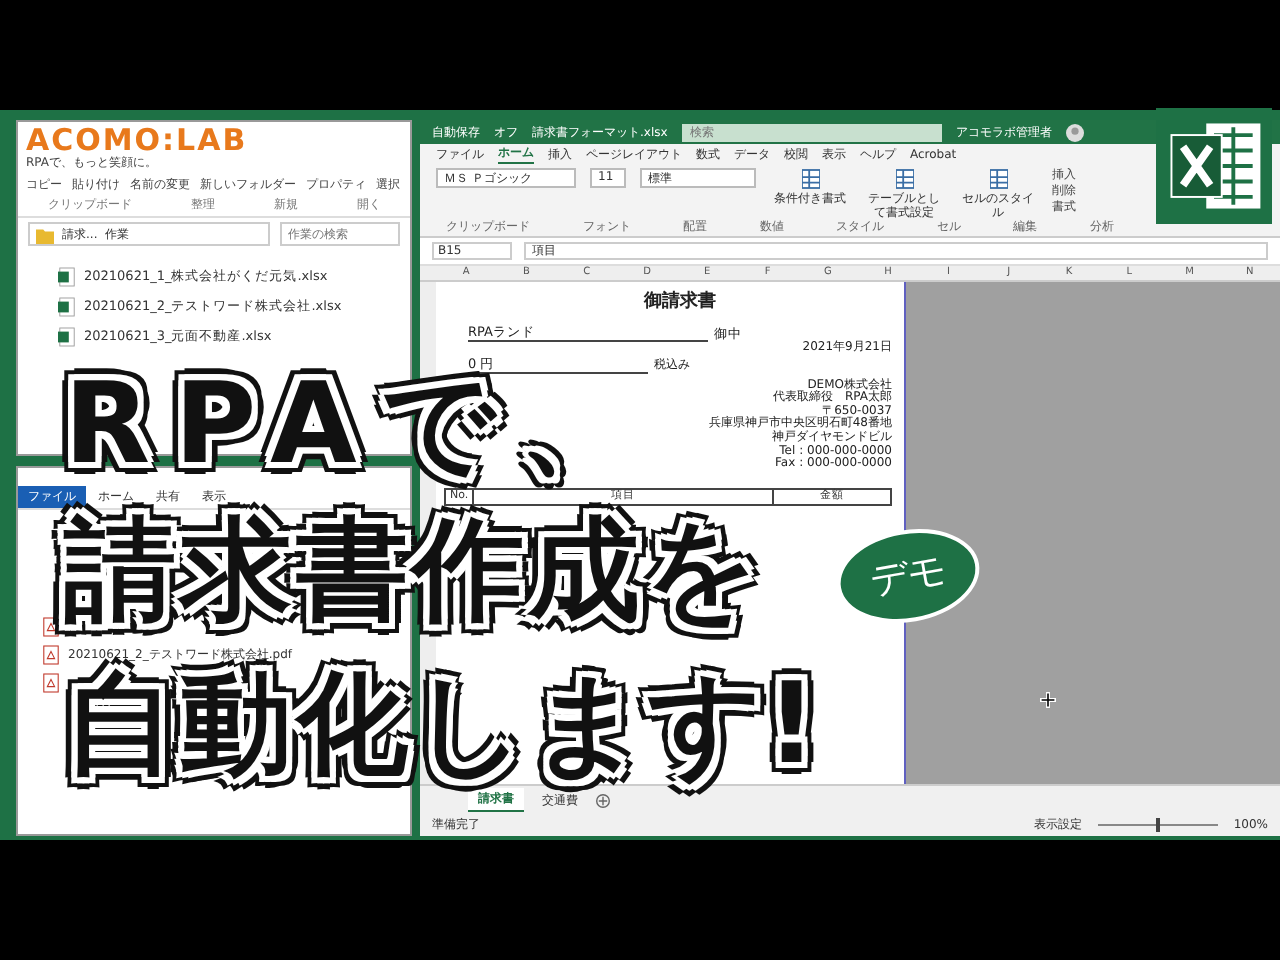  Describe the element at coordinates (1074, 132) in the screenshot. I see `avatar-icon` at that location.